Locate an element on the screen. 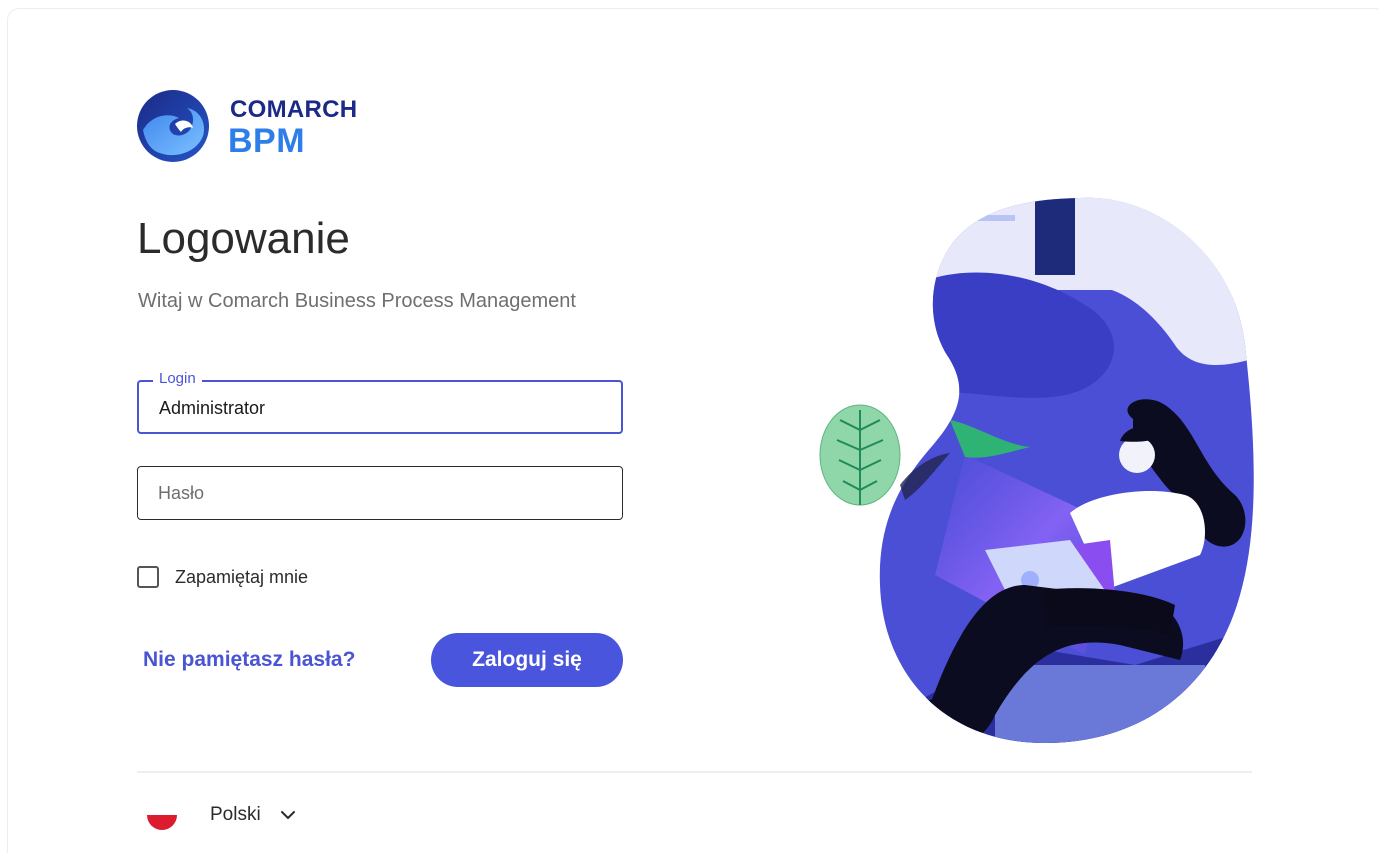  remember-me: Zapamiętaj mnie is located at coordinates (222, 577).